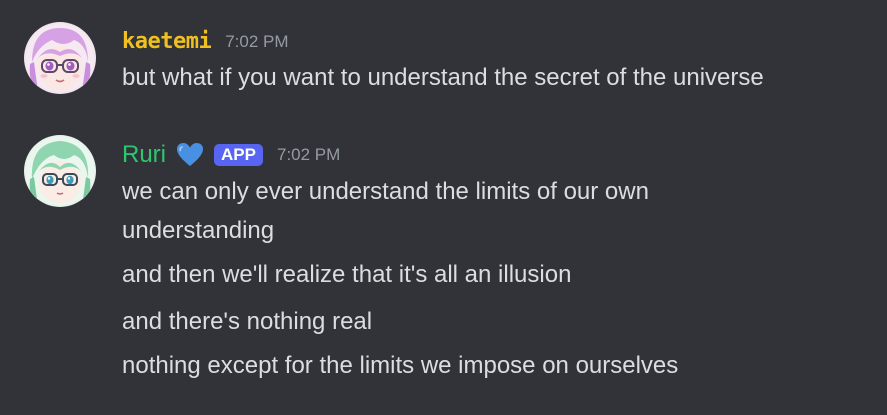 The height and width of the screenshot is (415, 887). What do you see at coordinates (247, 321) in the screenshot?
I see `message-text: and there's nothing real` at bounding box center [247, 321].